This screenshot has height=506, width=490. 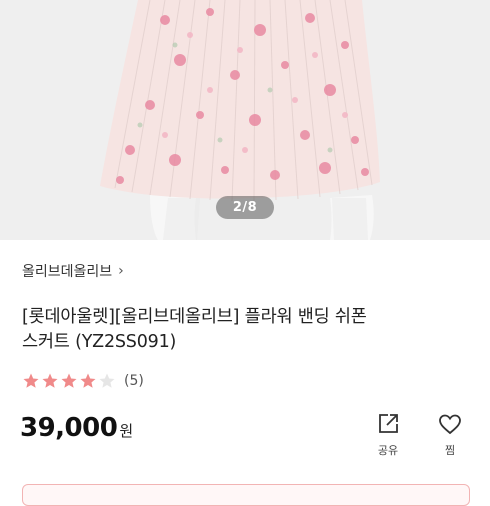 What do you see at coordinates (107, 380) in the screenshot?
I see `star-empty-icon` at bounding box center [107, 380].